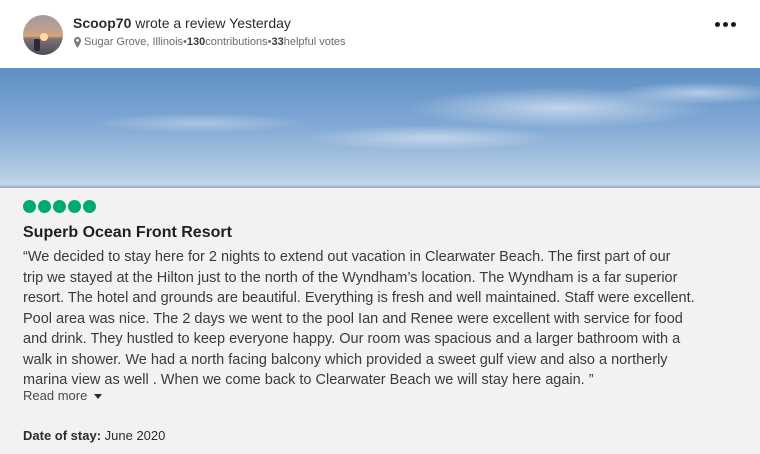 The width and height of the screenshot is (760, 454). Describe the element at coordinates (127, 233) in the screenshot. I see `review-title: Superb Ocean Front Resort` at that location.